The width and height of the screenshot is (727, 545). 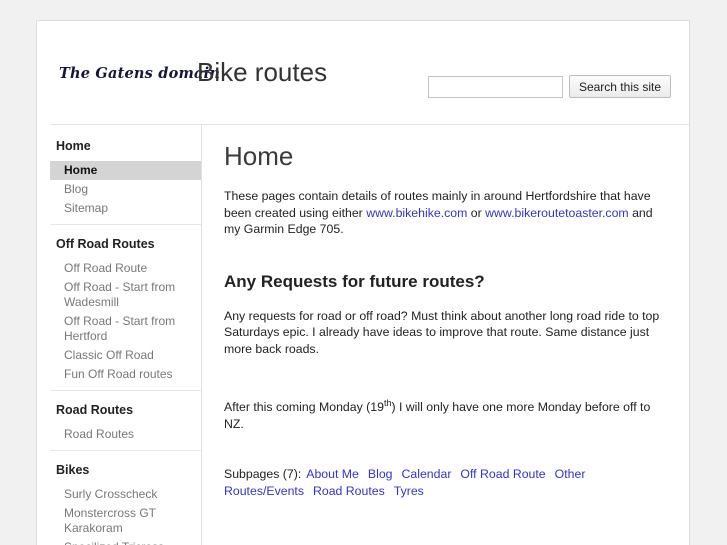 What do you see at coordinates (73, 470) in the screenshot?
I see `sidebar-heading: Bikes` at bounding box center [73, 470].